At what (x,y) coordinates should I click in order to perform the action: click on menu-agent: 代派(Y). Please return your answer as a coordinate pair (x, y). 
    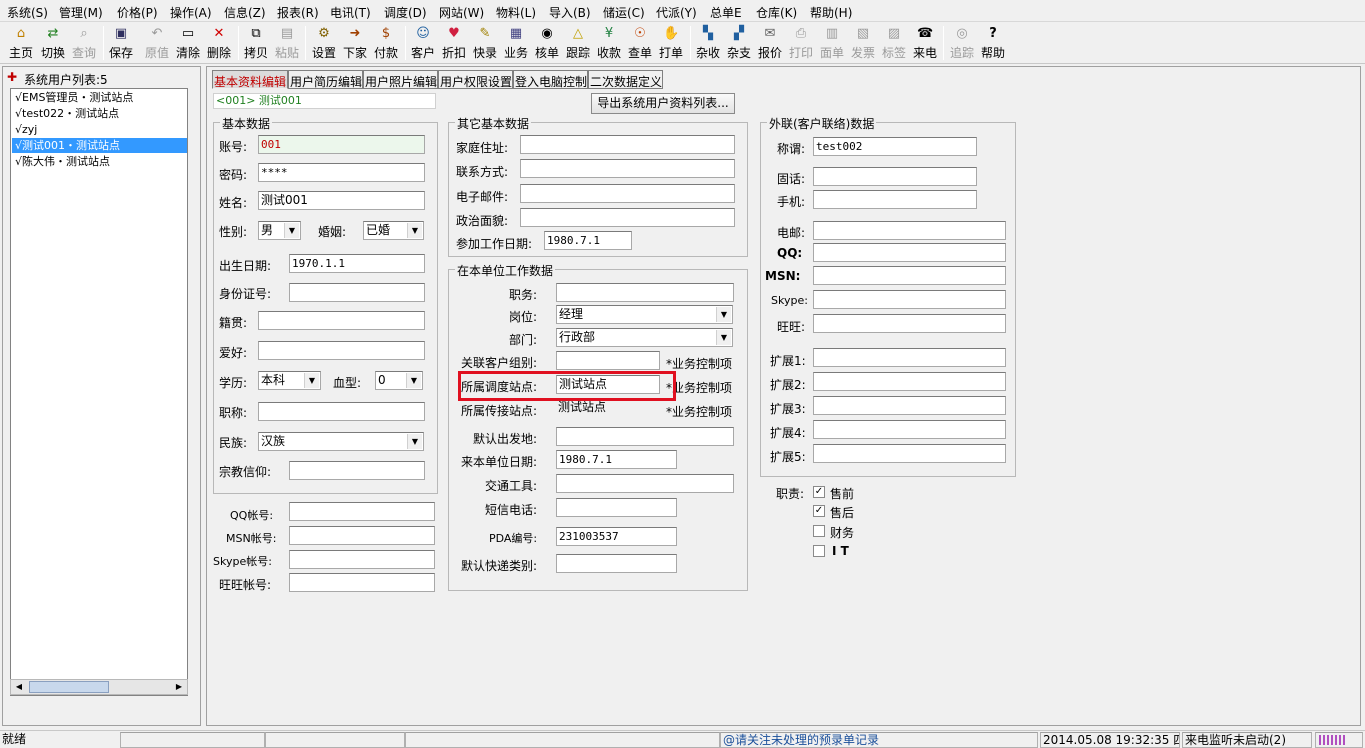
    Looking at the image, I should click on (676, 12).